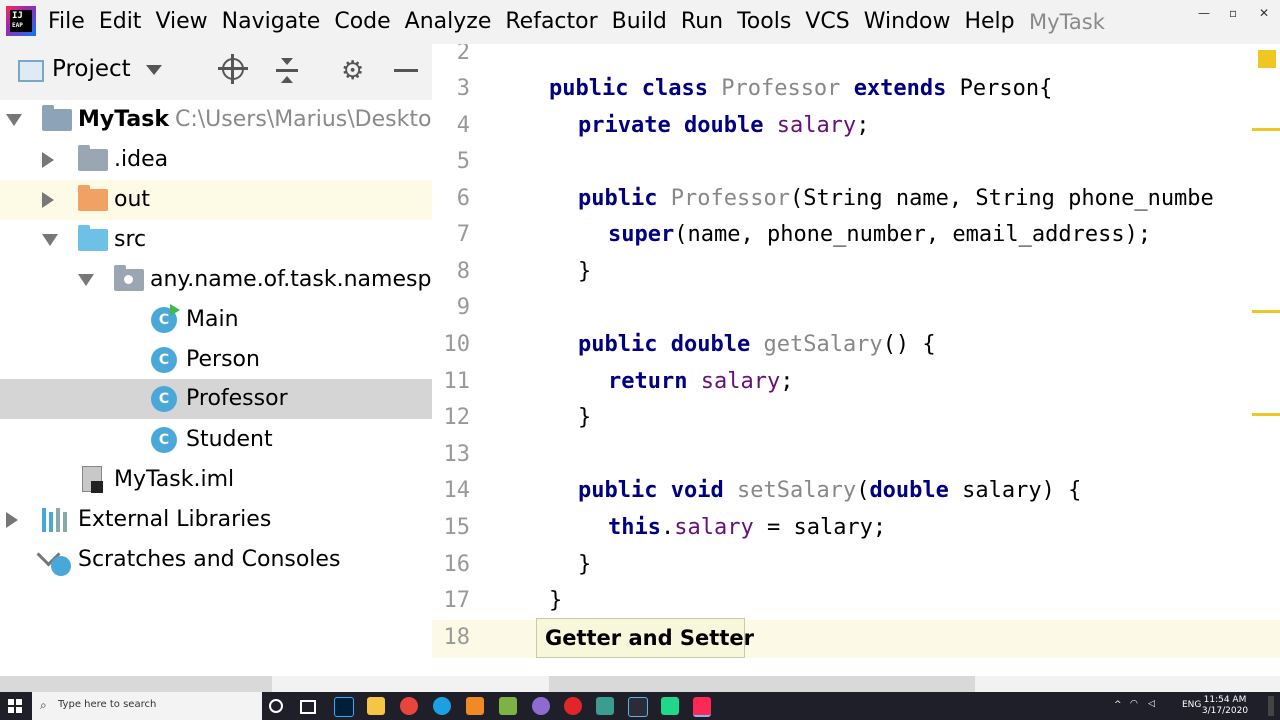 The width and height of the screenshot is (1280, 720). I want to click on tree-label: Main, so click(212, 319).